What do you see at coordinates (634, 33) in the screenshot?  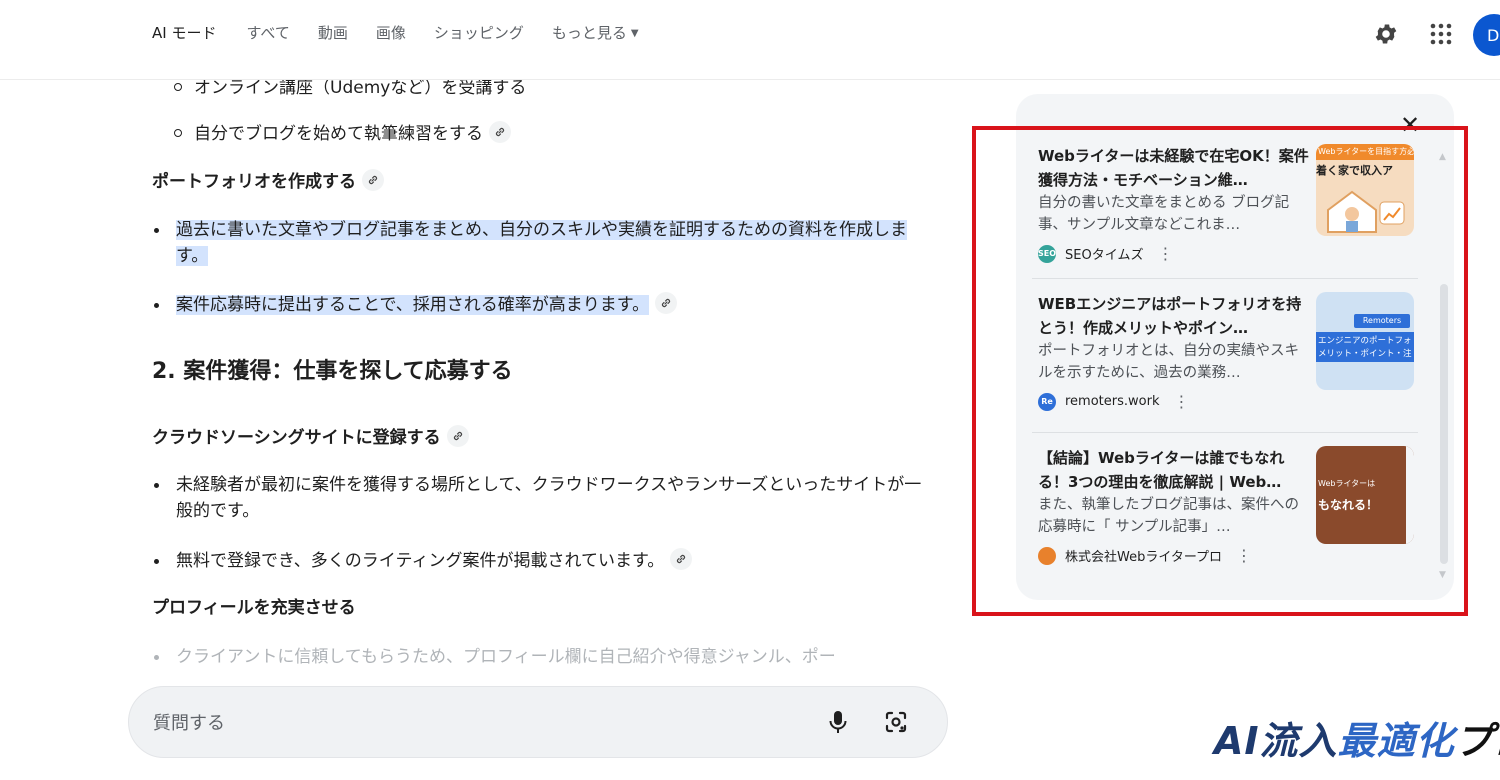 I see `caret-down-icon: ▼` at bounding box center [634, 33].